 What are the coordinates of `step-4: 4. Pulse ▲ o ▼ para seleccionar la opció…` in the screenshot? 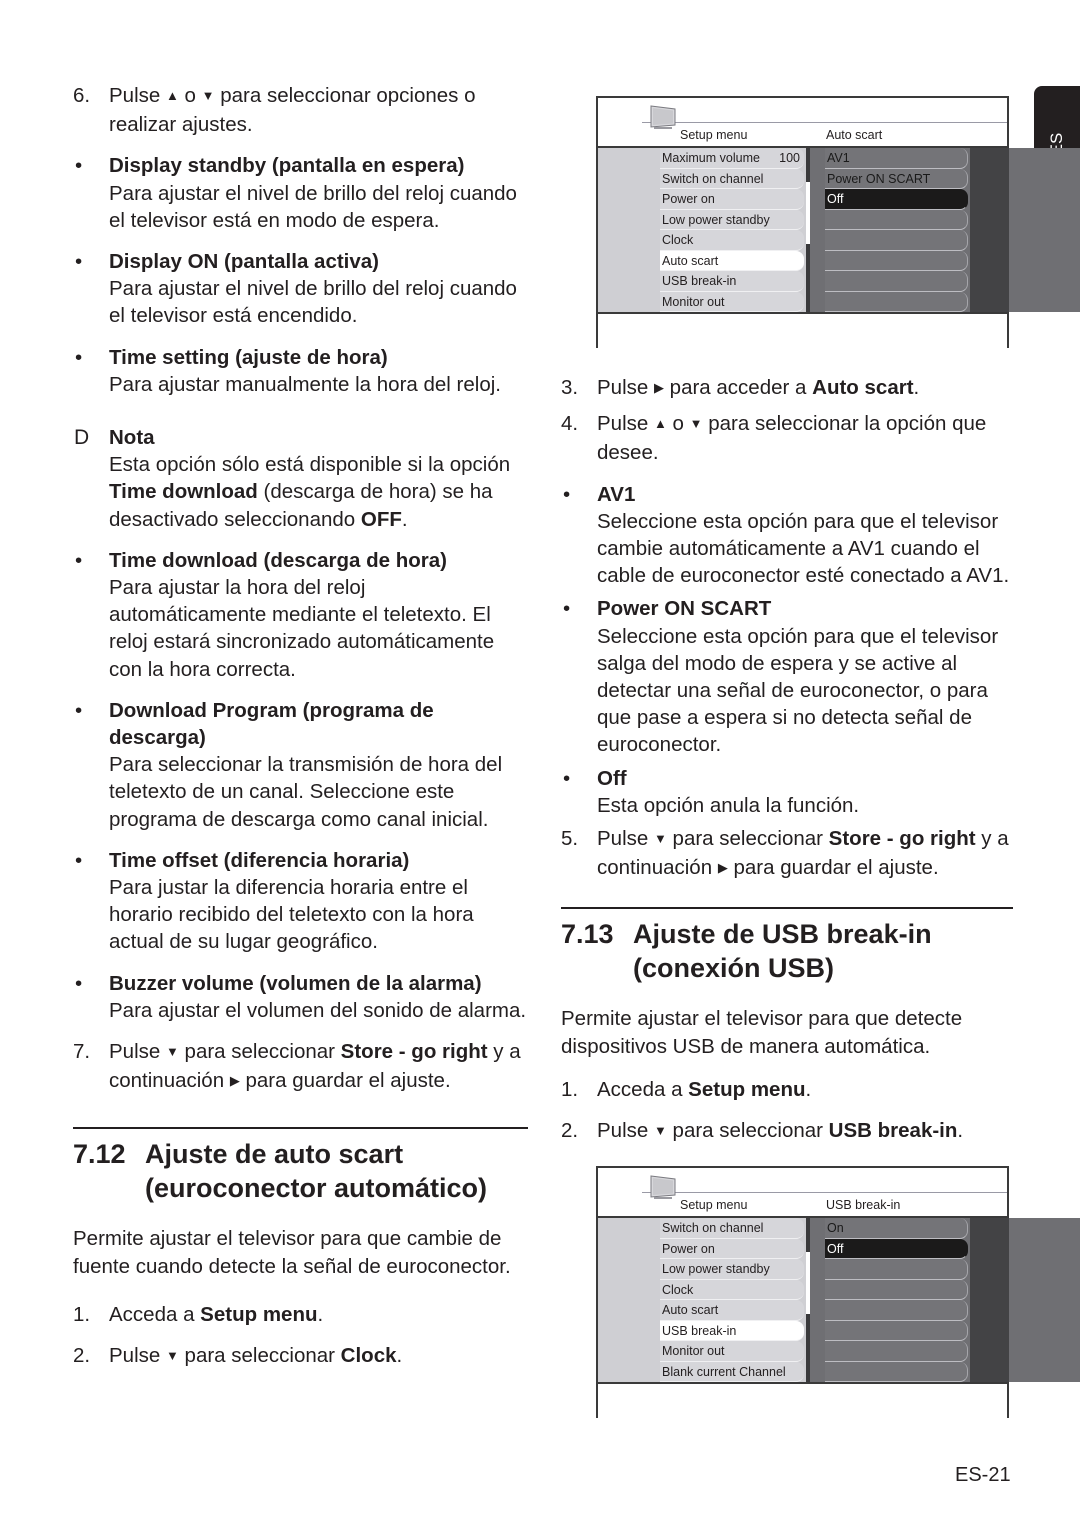 It's located at (787, 438).